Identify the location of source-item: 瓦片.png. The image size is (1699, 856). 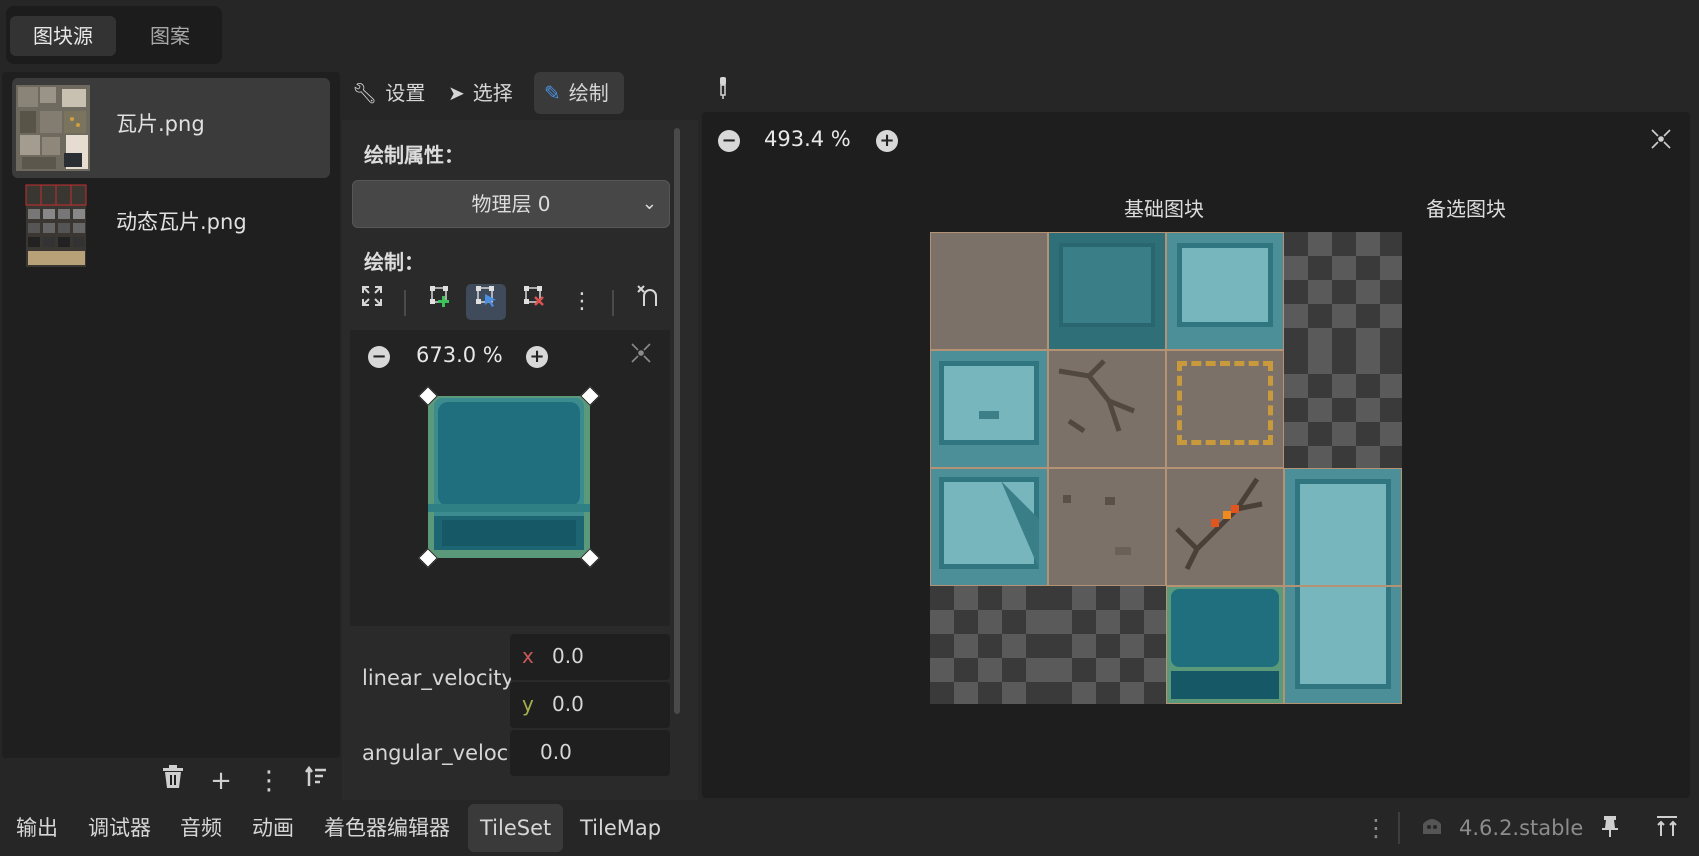
(171, 128).